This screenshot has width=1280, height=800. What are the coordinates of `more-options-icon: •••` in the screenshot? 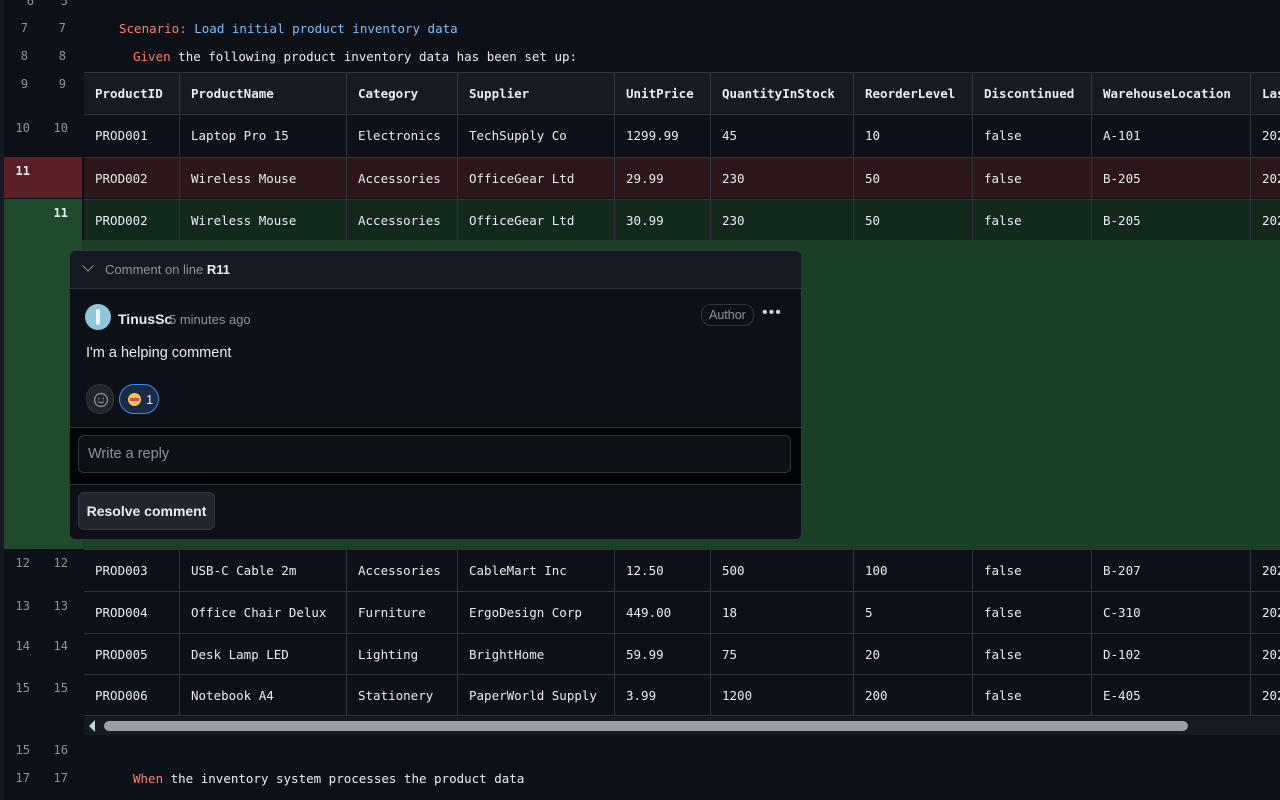 It's located at (772, 313).